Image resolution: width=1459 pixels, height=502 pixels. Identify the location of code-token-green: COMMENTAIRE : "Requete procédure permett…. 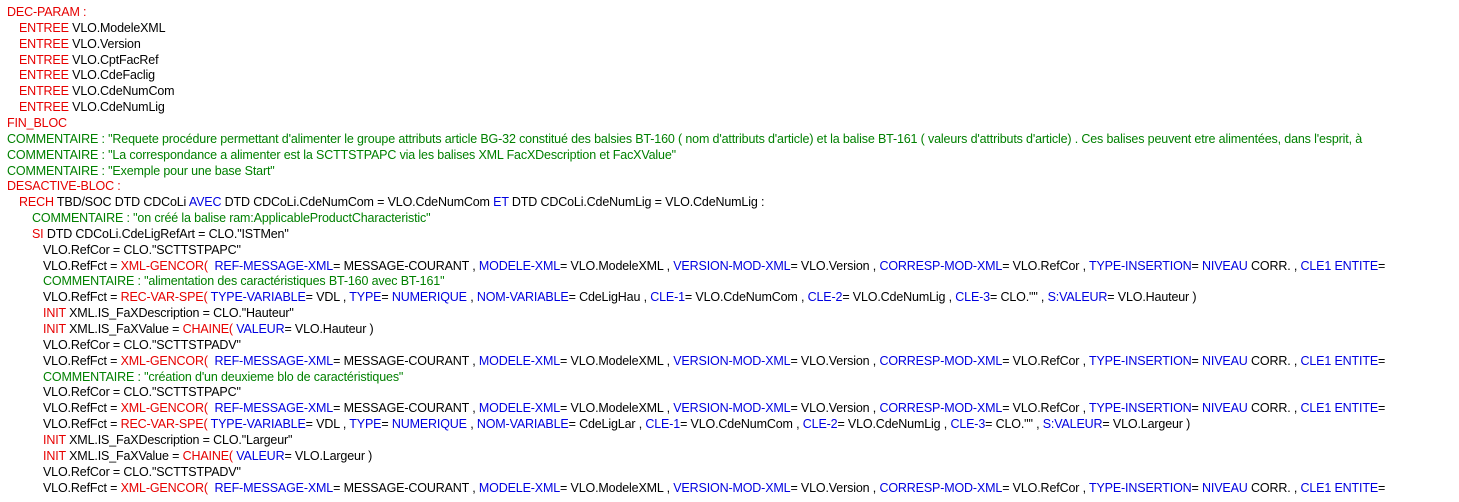
(685, 138).